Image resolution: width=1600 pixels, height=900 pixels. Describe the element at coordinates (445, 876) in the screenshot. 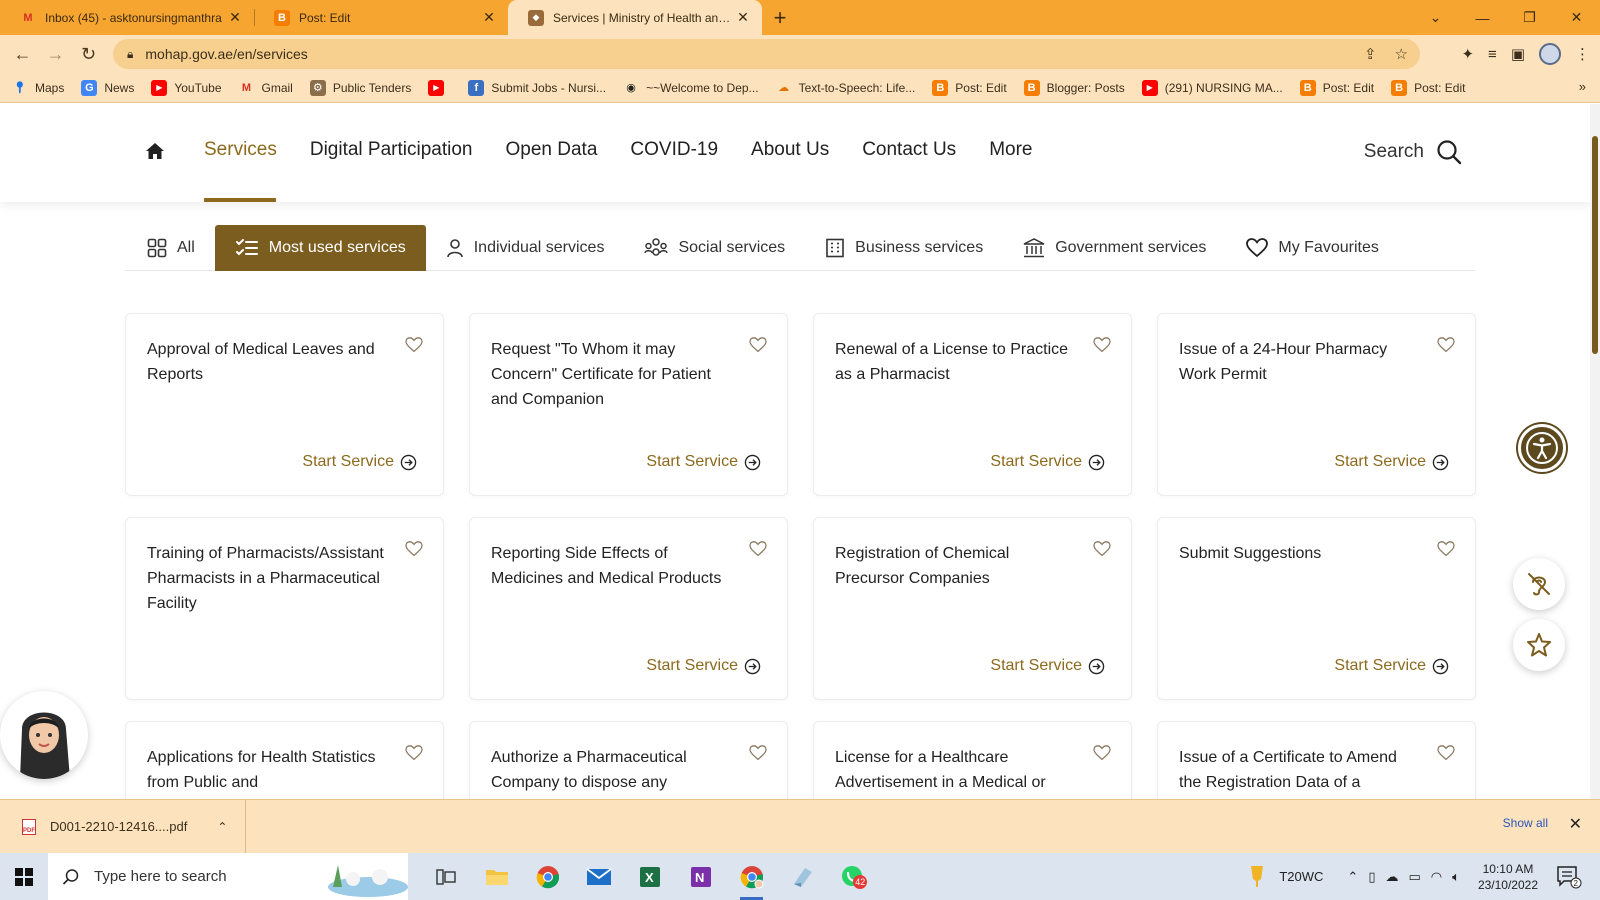

I see `task-view-button` at that location.